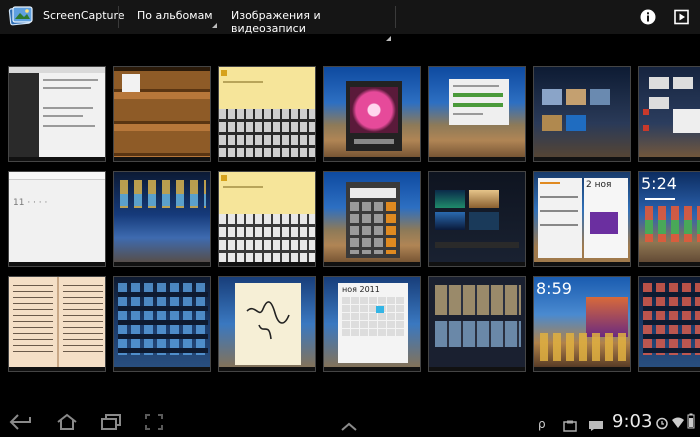  I want to click on alarm-icon, so click(662, 424).